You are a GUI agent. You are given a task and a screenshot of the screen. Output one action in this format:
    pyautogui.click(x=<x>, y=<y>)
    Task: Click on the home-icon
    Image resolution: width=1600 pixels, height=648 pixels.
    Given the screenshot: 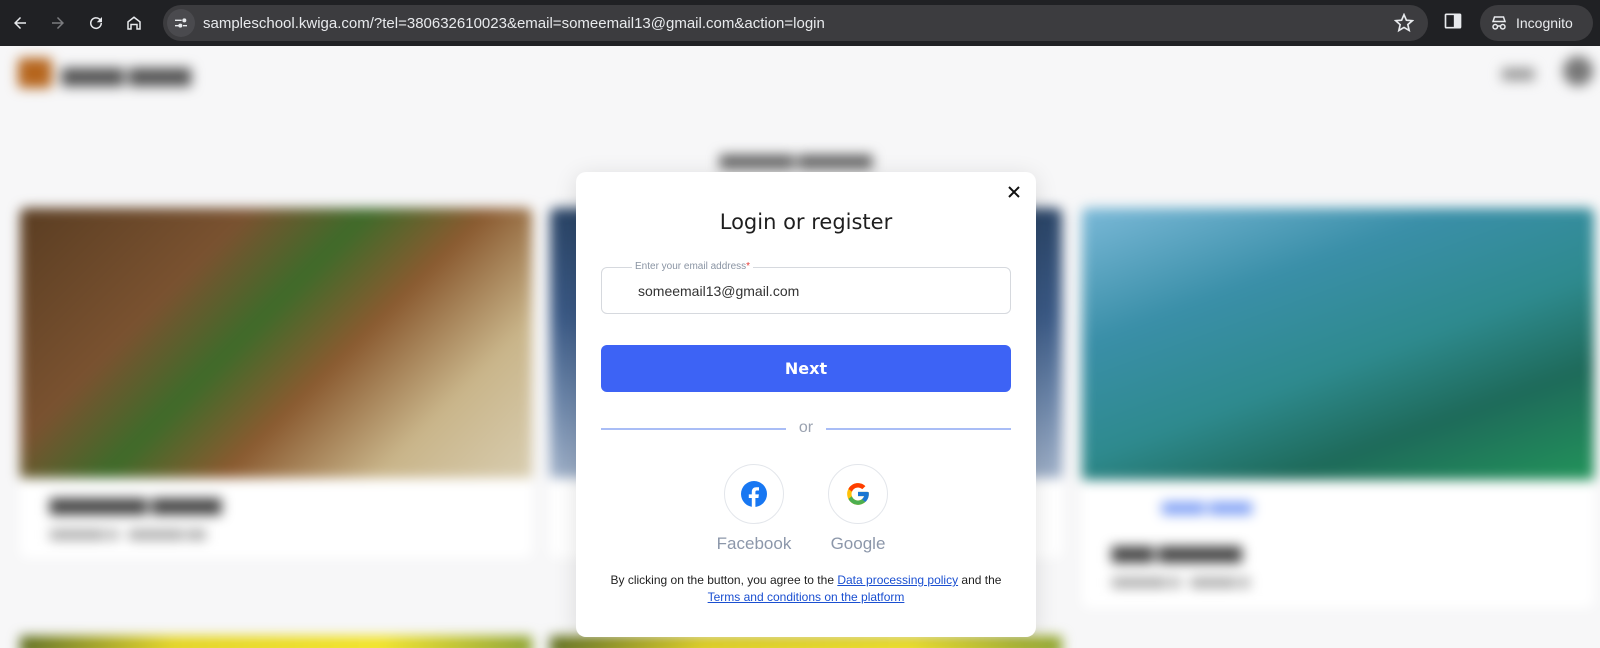 What is the action you would take?
    pyautogui.click(x=134, y=23)
    